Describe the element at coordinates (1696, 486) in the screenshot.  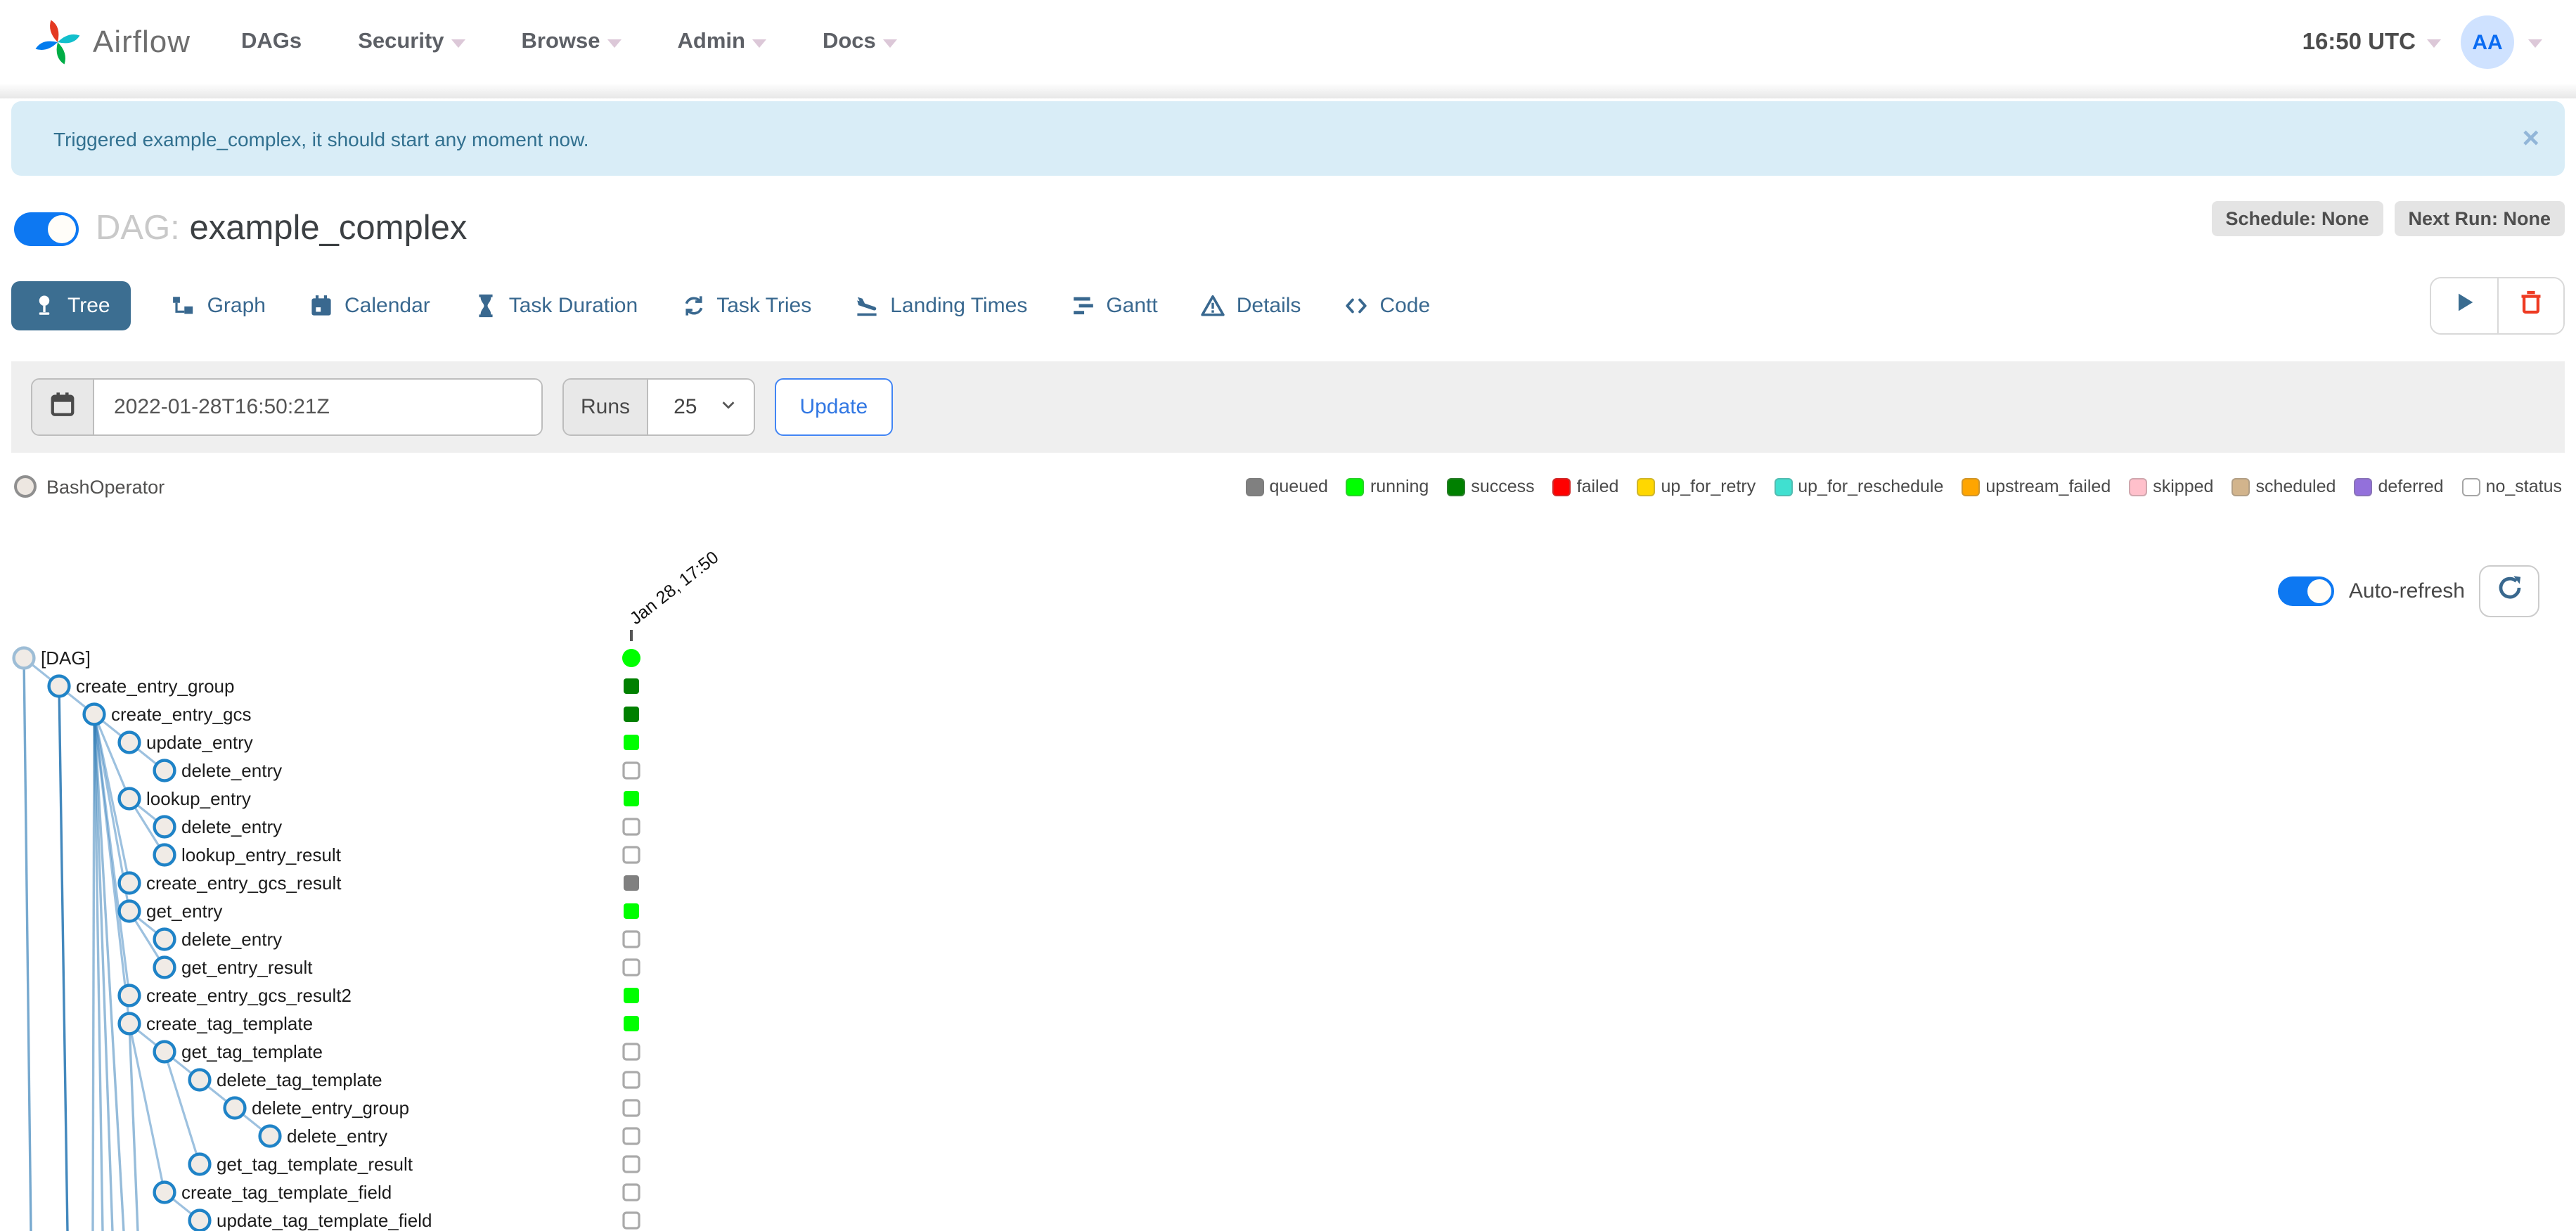
I see `legend-item-up_for_retry: up_for_retry` at that location.